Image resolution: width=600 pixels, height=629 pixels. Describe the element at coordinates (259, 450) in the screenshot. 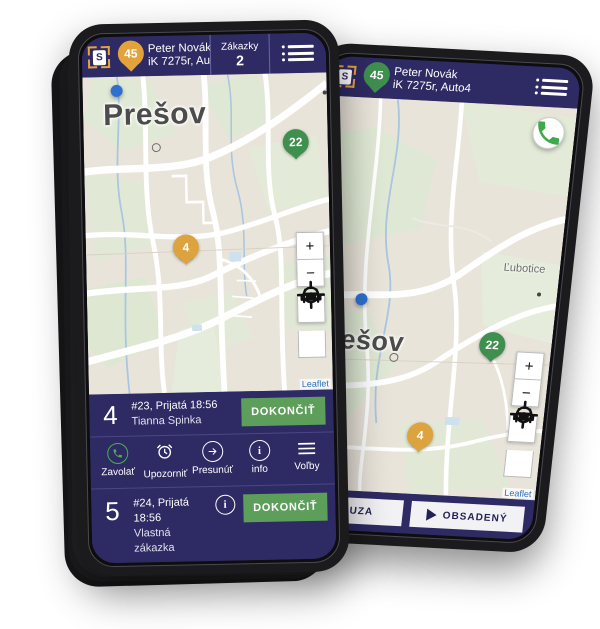

I see `info-icon: i` at that location.